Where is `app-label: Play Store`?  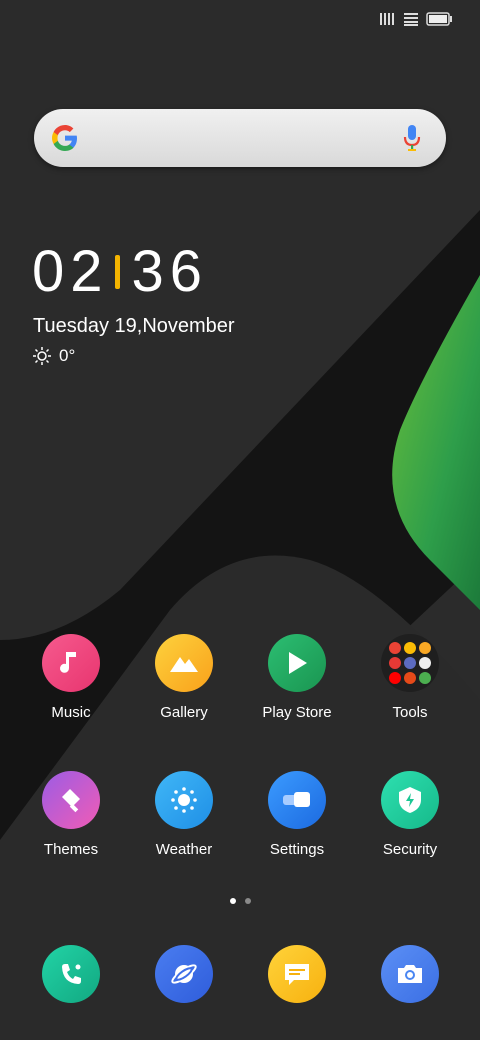 app-label: Play Store is located at coordinates (297, 712).